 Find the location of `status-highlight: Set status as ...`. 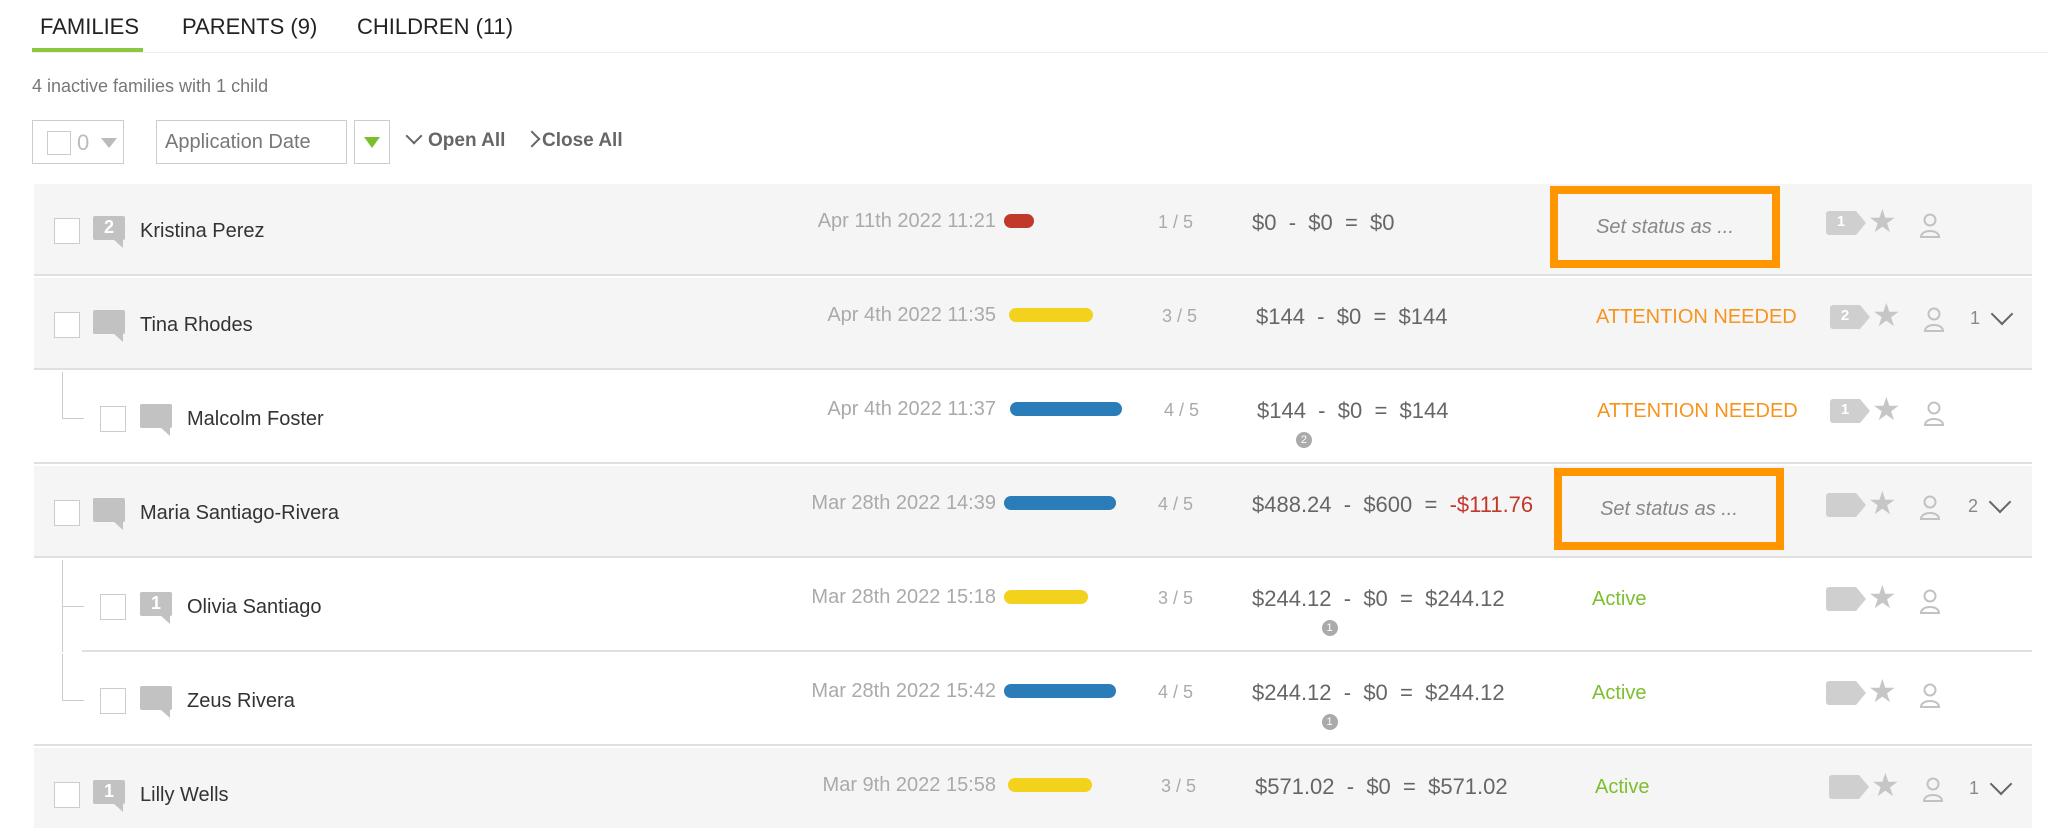

status-highlight: Set status as ... is located at coordinates (1669, 509).